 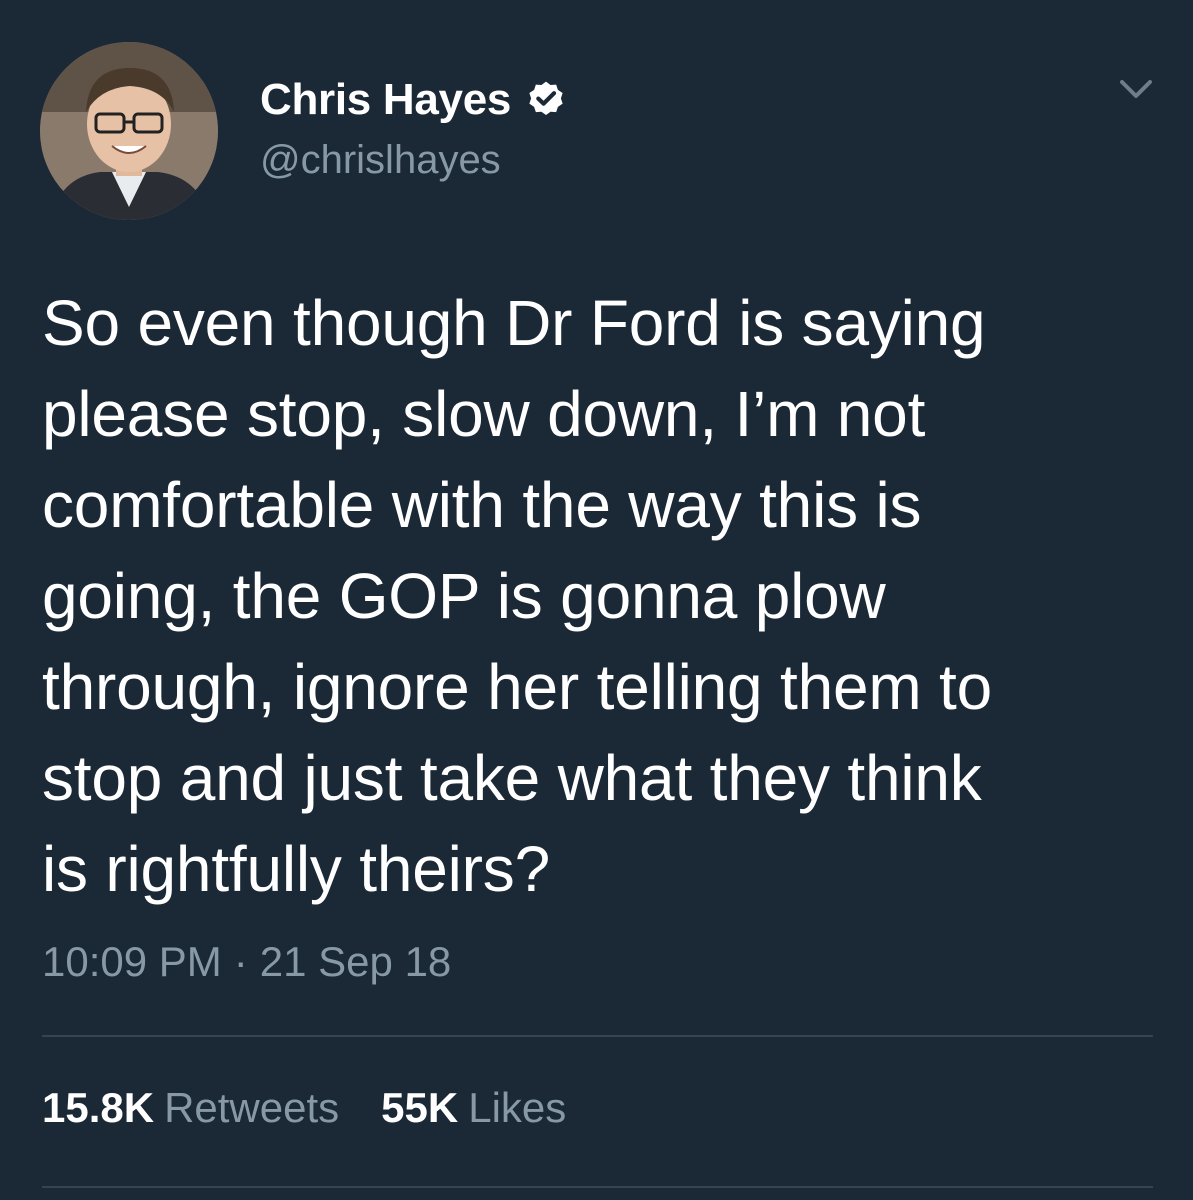 I want to click on profile-photo, so click(x=129, y=131).